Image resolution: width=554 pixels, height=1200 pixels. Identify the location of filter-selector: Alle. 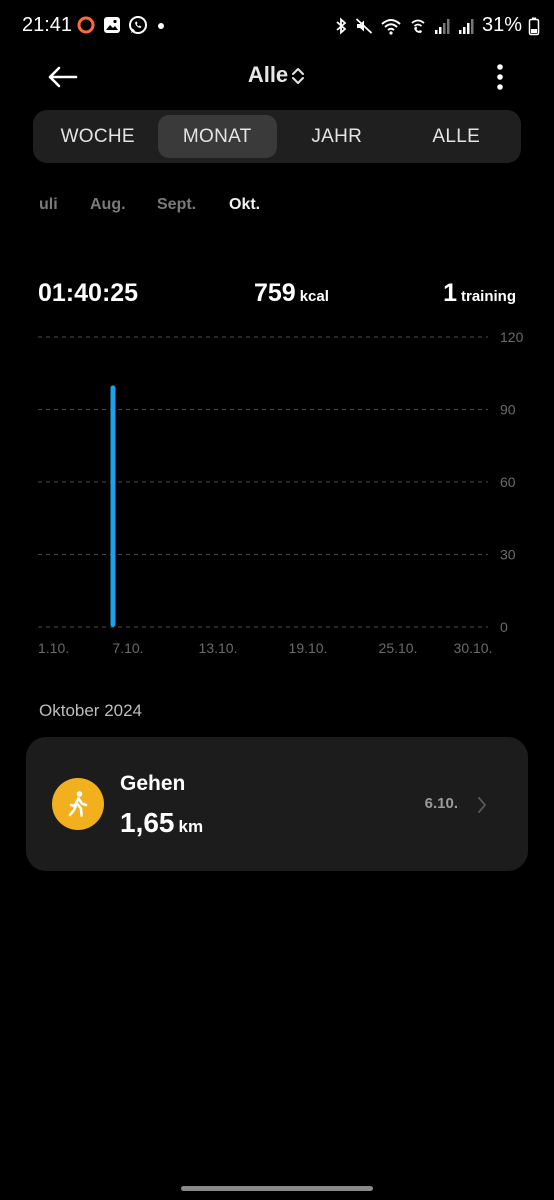
(277, 75).